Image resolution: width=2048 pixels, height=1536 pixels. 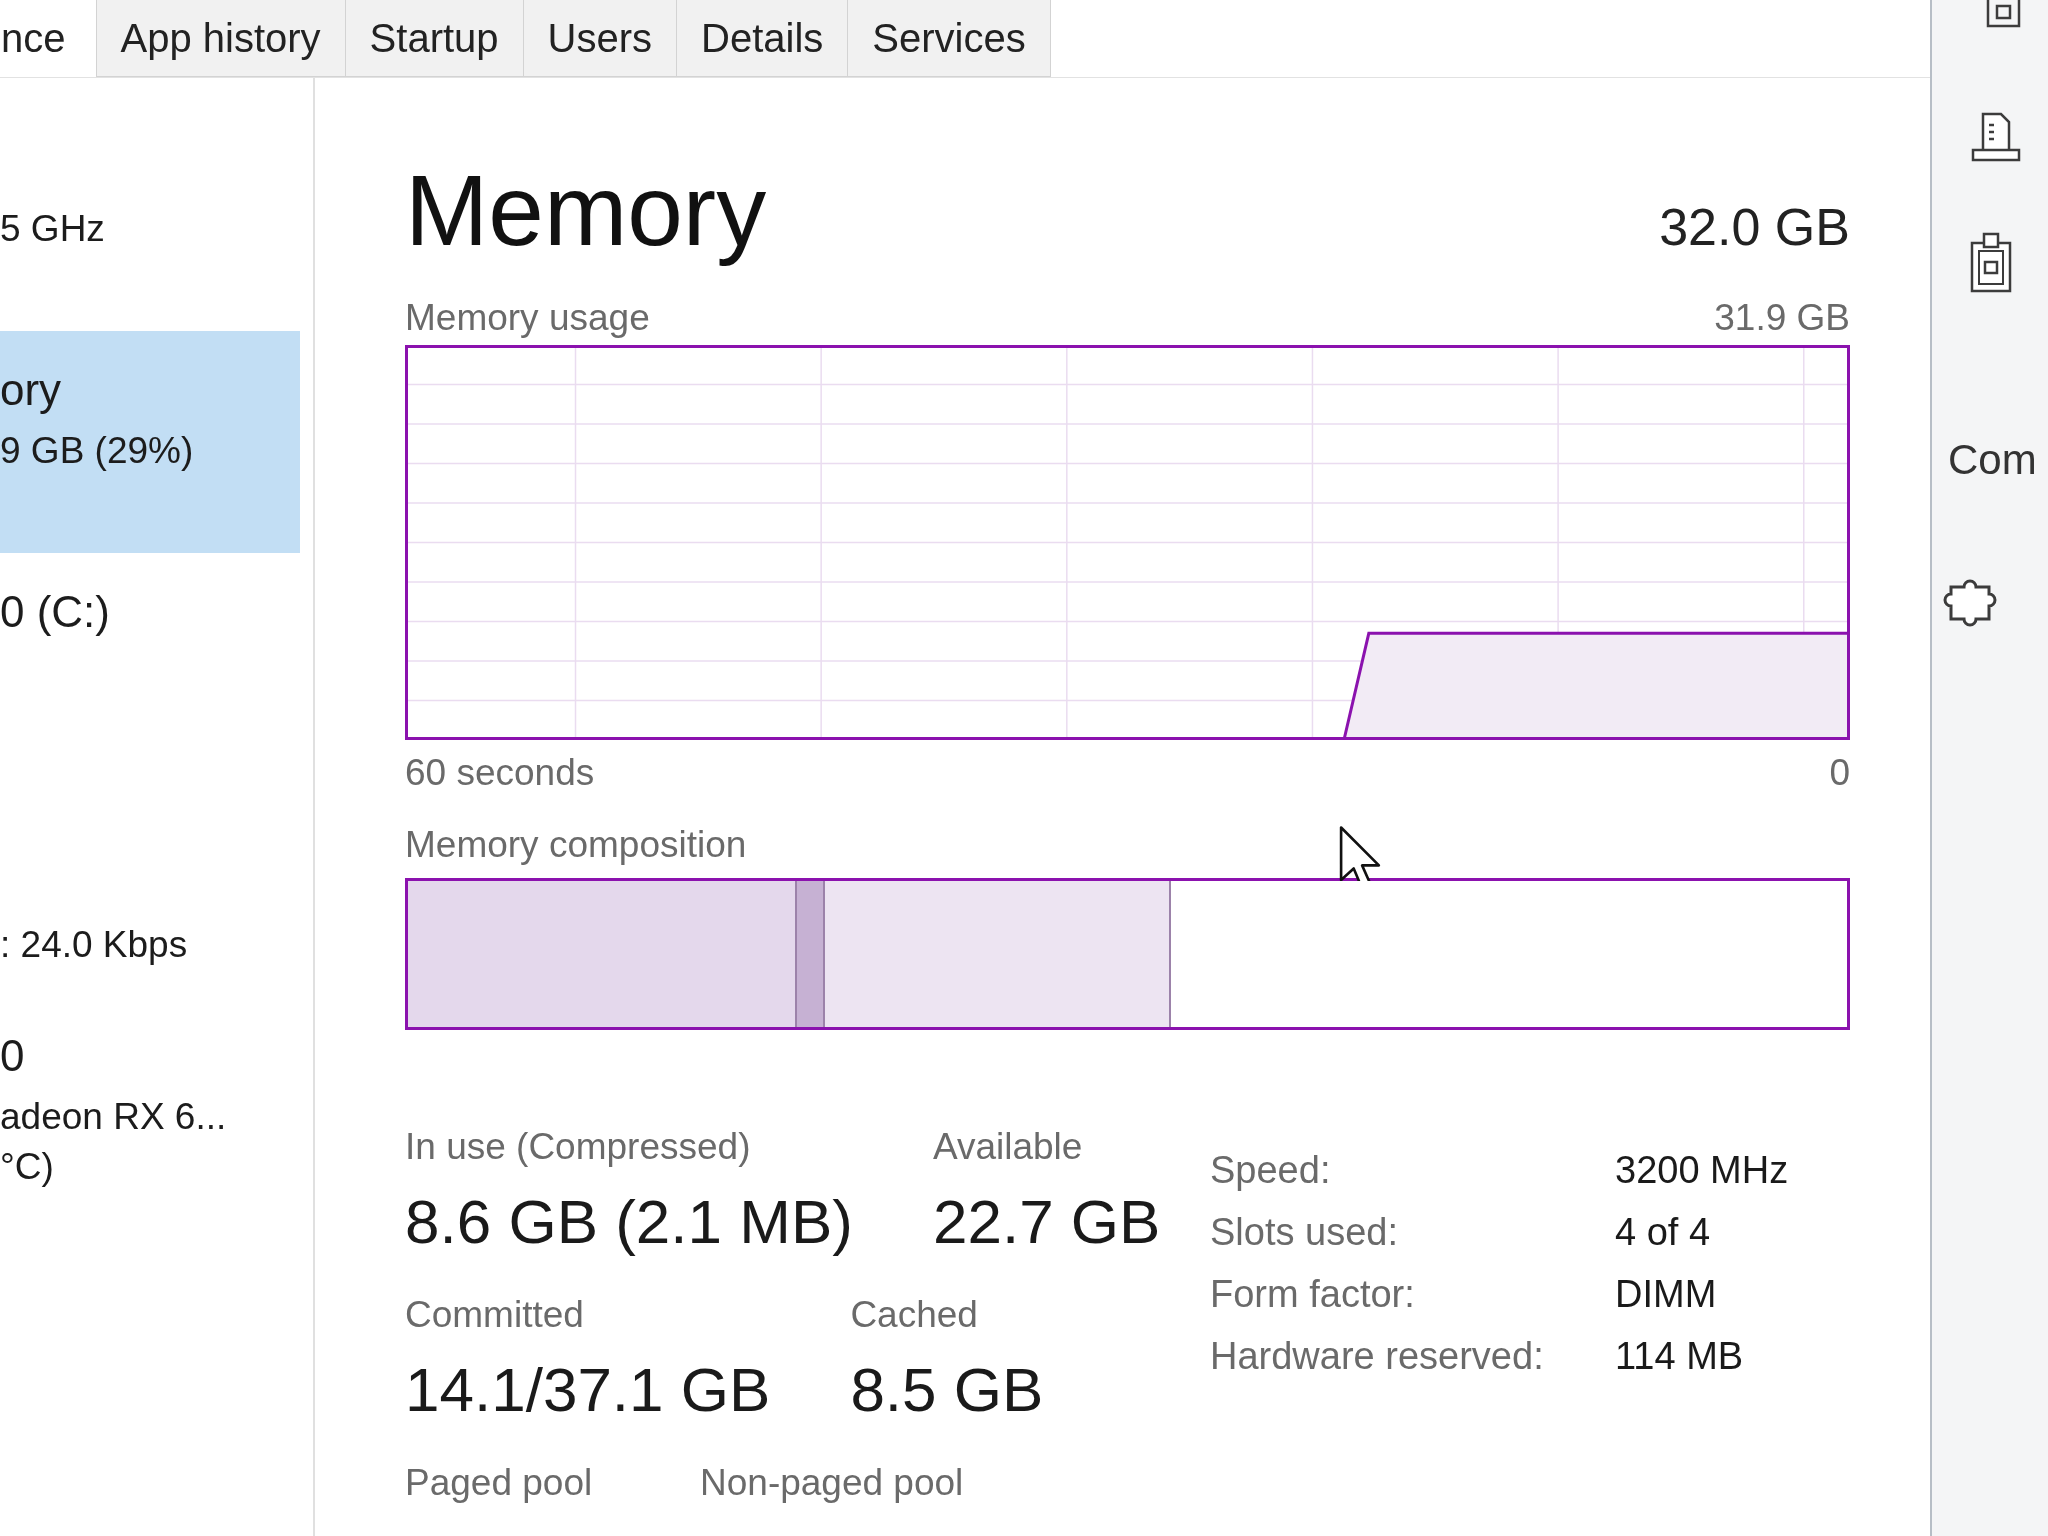 I want to click on spec-value: 3200 MHz, so click(x=1702, y=1170).